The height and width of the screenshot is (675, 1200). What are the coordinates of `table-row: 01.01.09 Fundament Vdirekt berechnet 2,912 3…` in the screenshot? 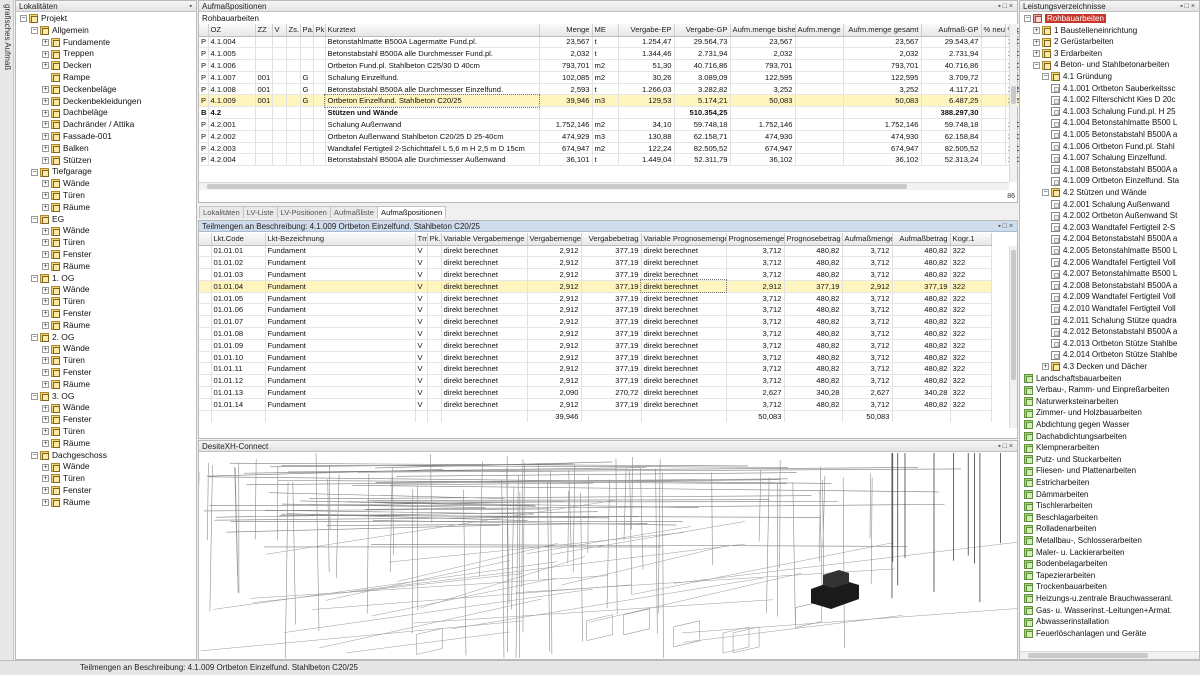 It's located at (595, 345).